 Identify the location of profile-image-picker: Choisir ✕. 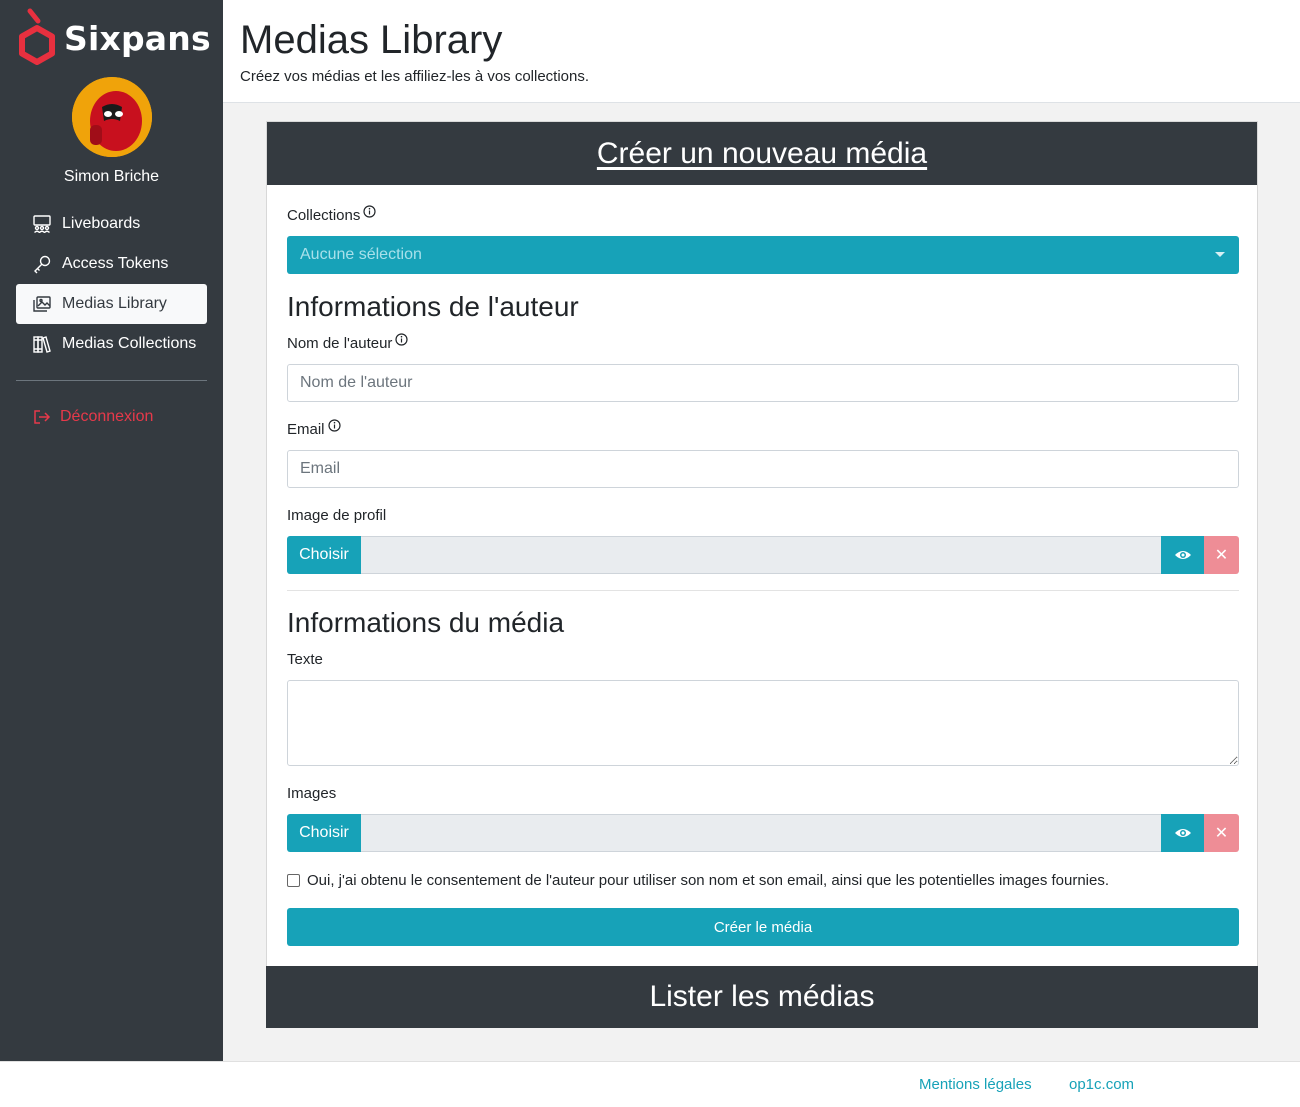
(763, 555).